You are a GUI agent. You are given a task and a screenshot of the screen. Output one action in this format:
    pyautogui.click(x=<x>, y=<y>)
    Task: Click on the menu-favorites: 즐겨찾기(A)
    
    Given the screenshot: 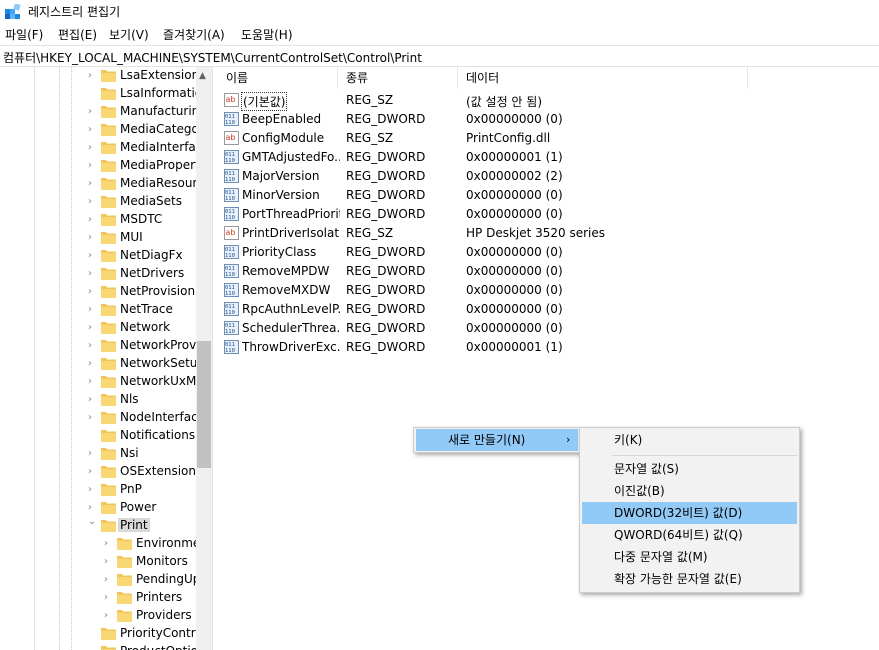 What is the action you would take?
    pyautogui.click(x=194, y=34)
    